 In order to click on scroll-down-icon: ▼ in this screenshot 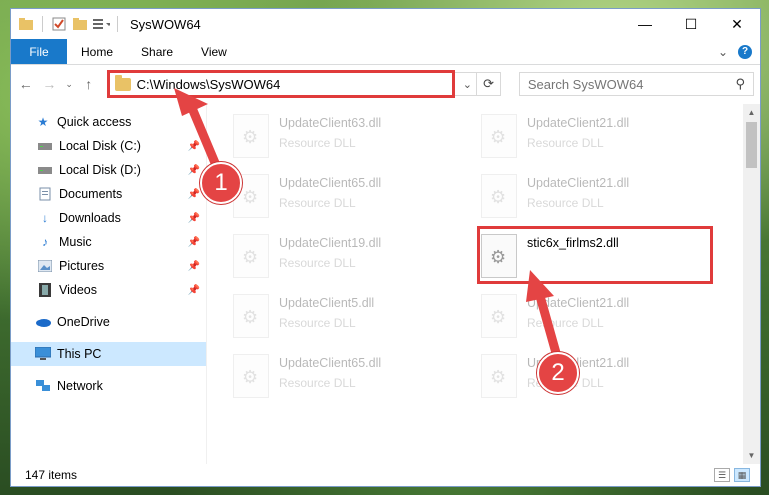, I will do `click(751, 455)`.